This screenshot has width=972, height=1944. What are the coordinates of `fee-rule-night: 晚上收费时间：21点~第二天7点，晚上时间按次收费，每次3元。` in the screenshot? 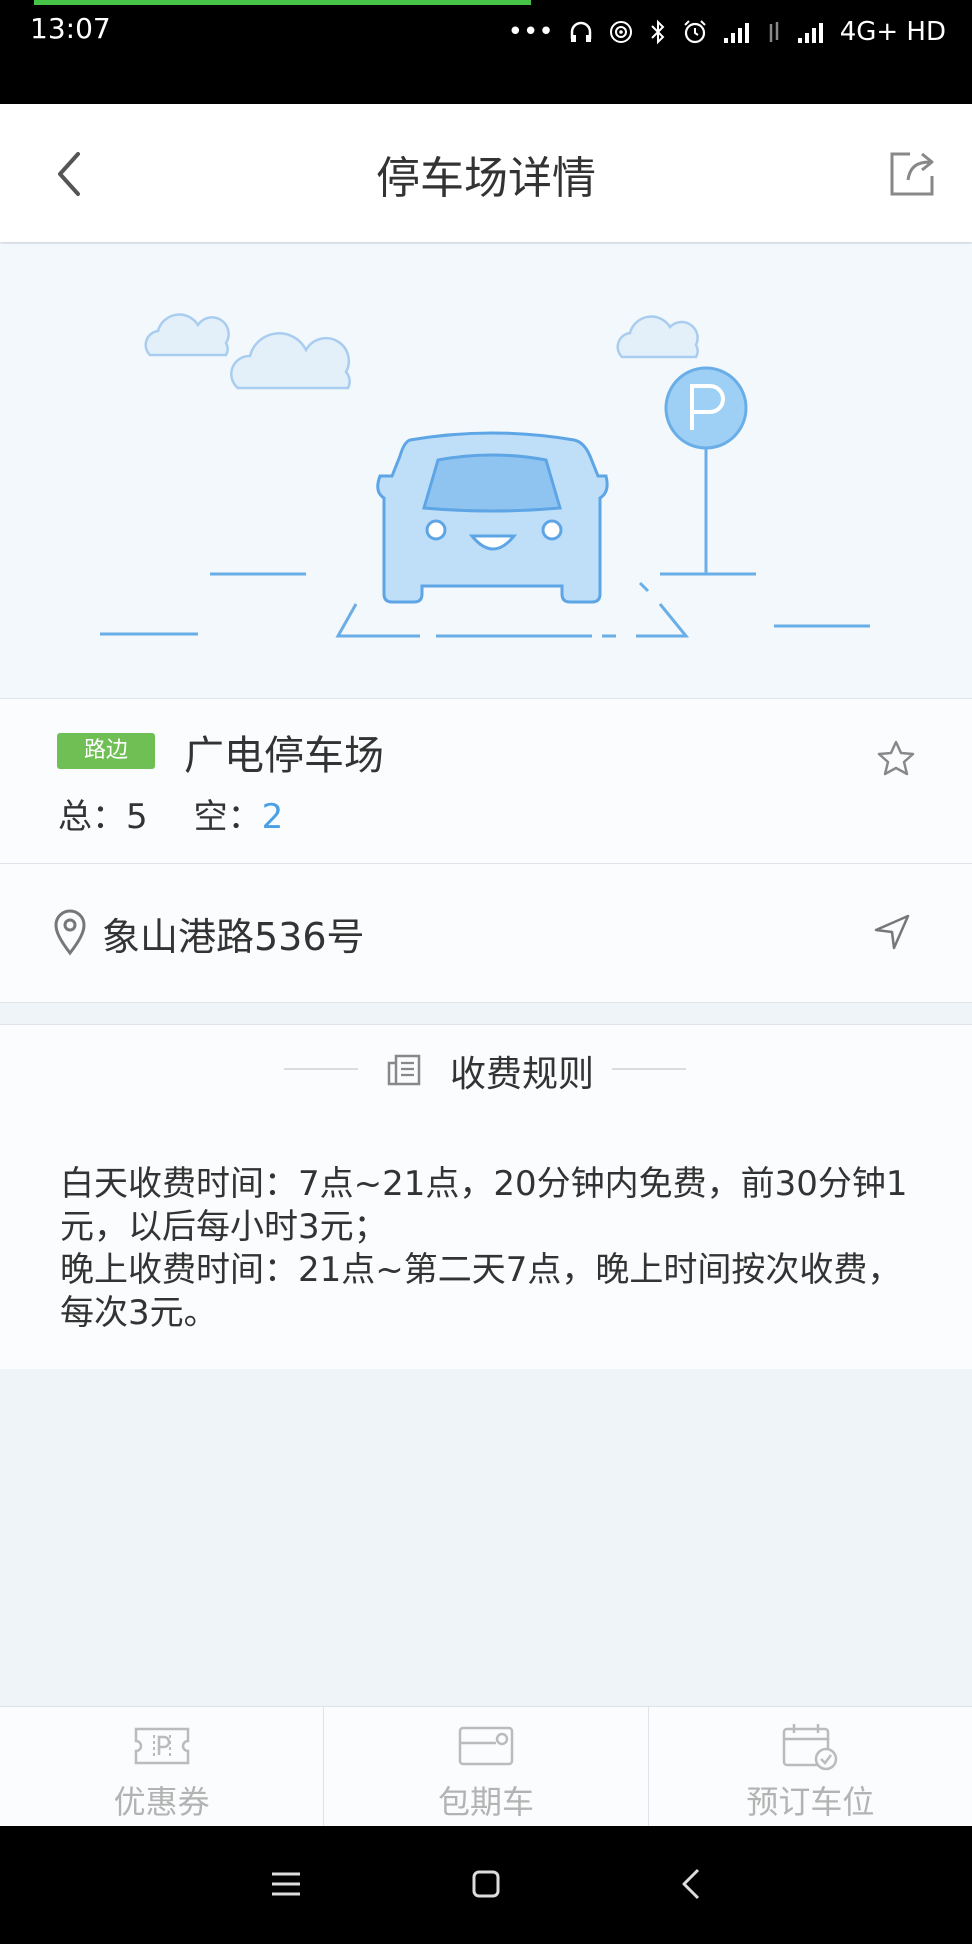 It's located at (481, 1291).